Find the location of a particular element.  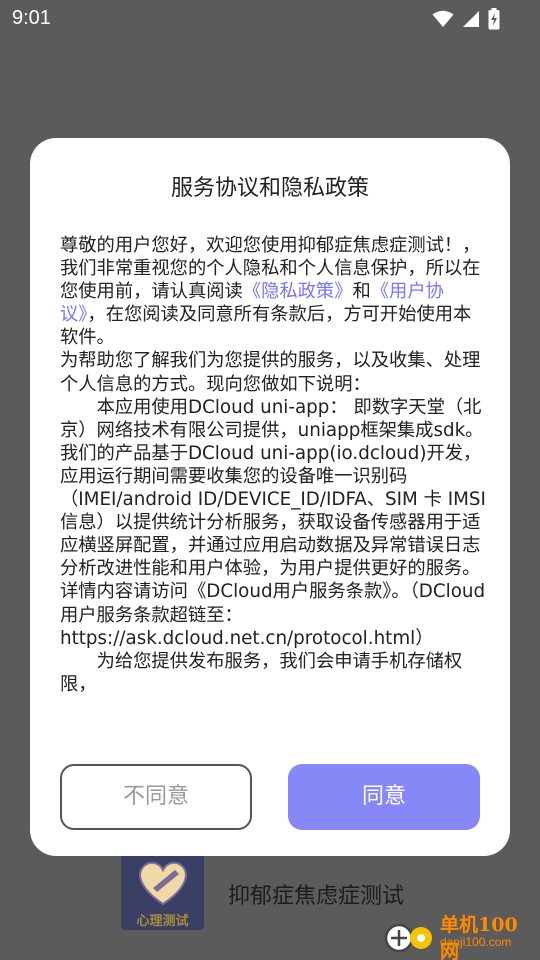

wifi-icon is located at coordinates (443, 18).